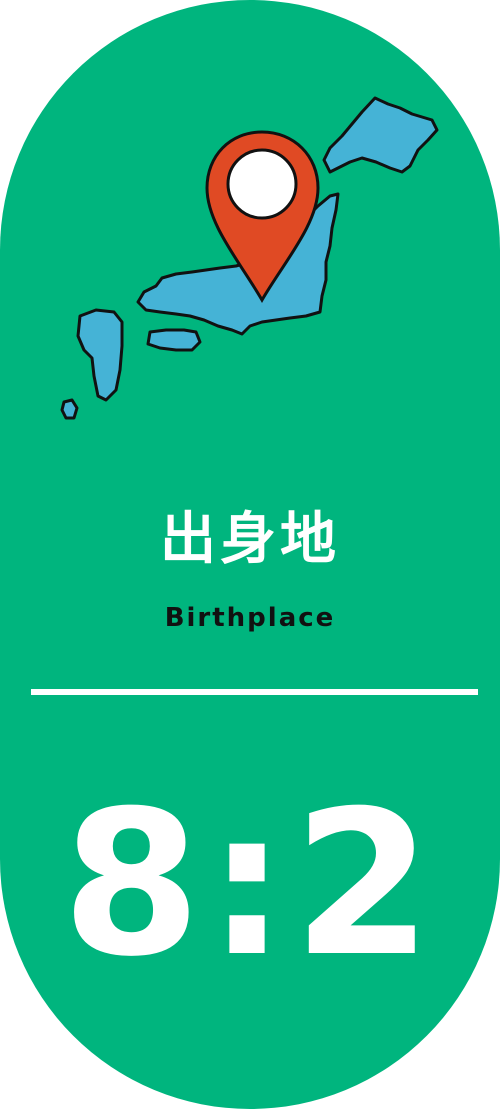 This screenshot has height=1109, width=500. What do you see at coordinates (250, 539) in the screenshot?
I see `card-title: 出身地` at bounding box center [250, 539].